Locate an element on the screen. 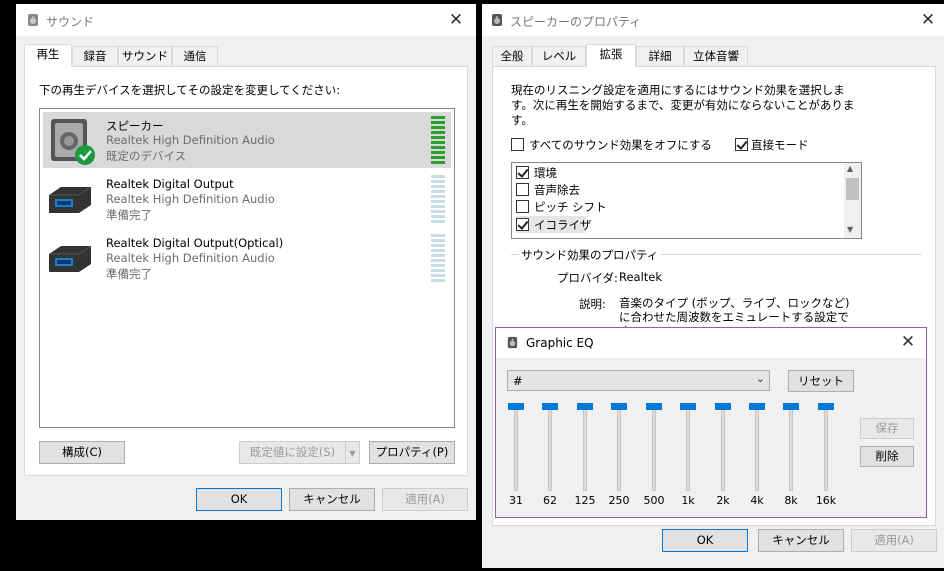  sound-dialog-close-icon: ✕ is located at coordinates (456, 20).